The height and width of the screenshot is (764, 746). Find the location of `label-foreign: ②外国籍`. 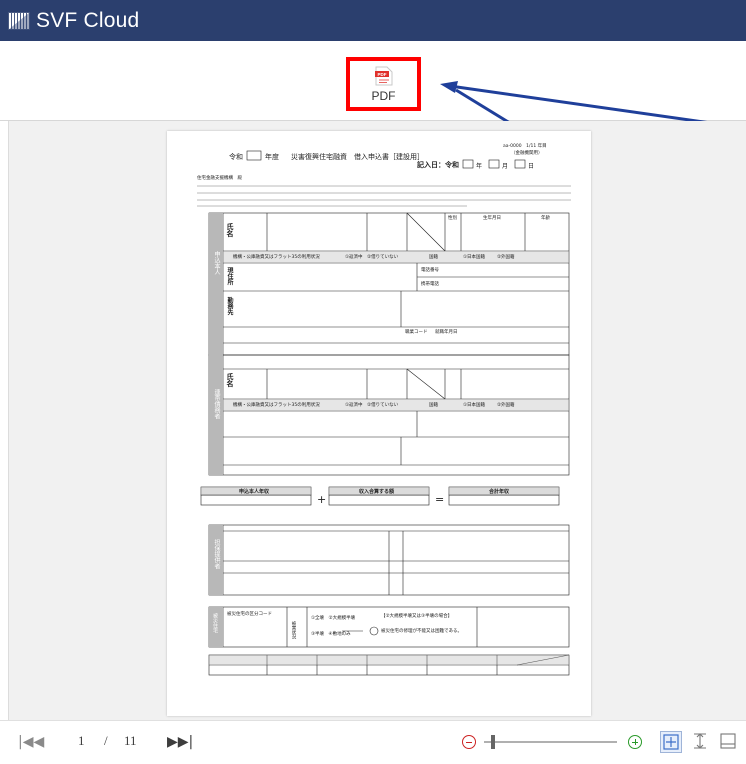

label-foreign: ②外国籍 is located at coordinates (506, 257).